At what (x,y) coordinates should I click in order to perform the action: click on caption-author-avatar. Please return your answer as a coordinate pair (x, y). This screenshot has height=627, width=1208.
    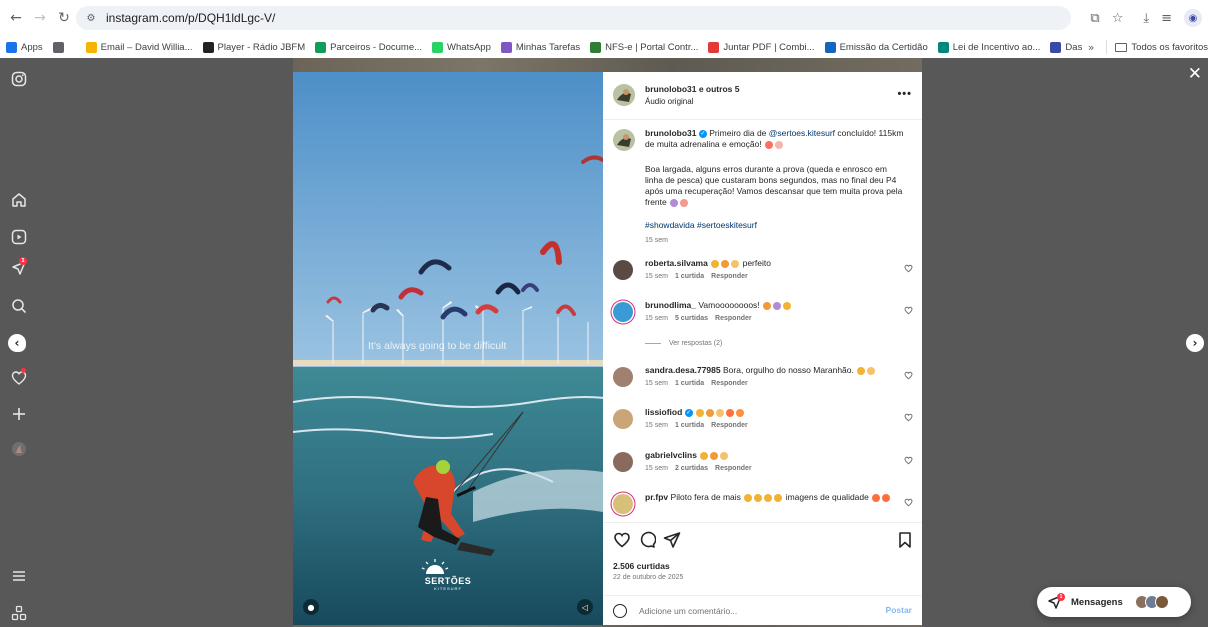
    Looking at the image, I should click on (624, 140).